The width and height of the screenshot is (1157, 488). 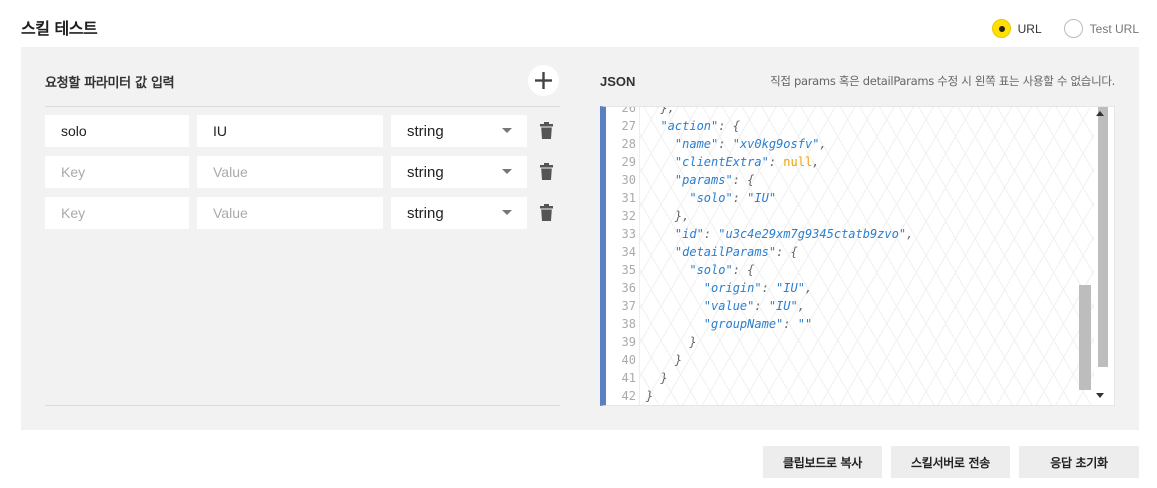 I want to click on line-number: 26, so click(x=628, y=110).